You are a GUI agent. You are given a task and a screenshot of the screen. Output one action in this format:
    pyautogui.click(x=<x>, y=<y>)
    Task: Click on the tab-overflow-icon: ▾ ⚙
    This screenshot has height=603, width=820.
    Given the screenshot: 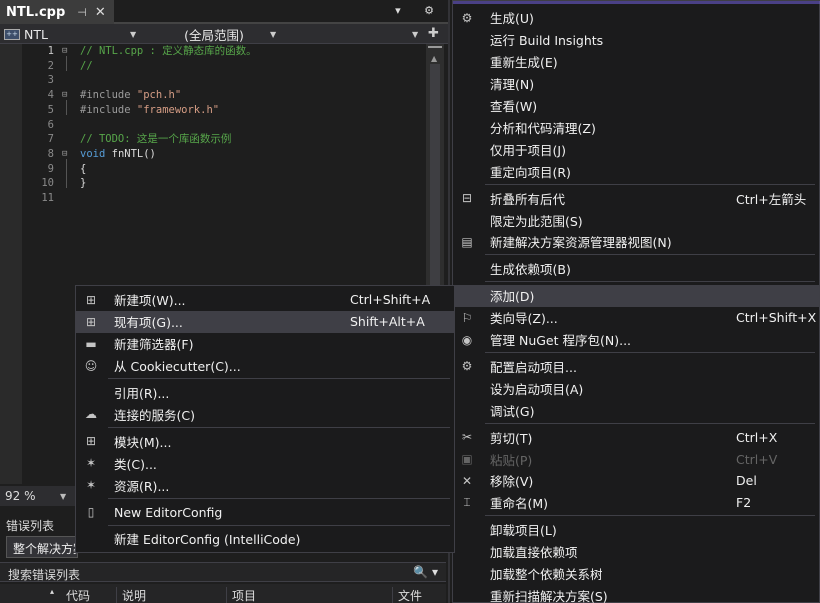 What is the action you would take?
    pyautogui.click(x=419, y=10)
    